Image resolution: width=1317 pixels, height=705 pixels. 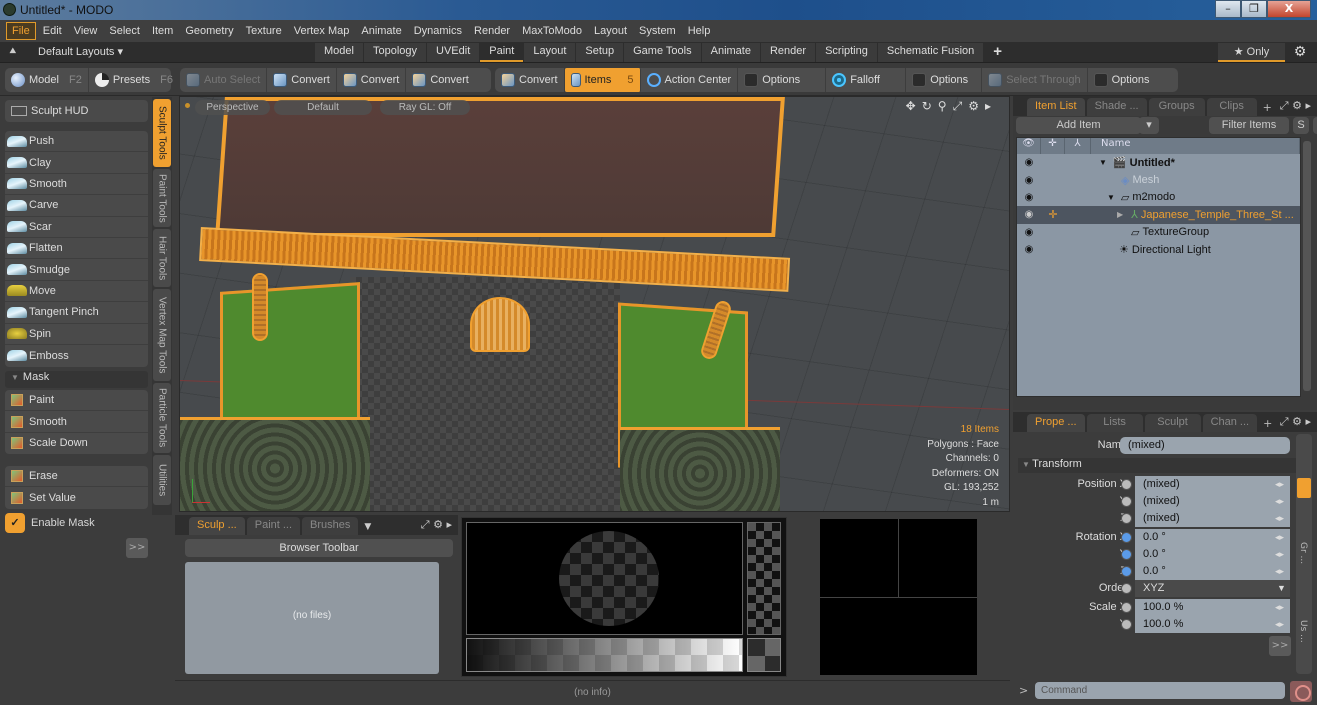 What do you see at coordinates (76, 270) in the screenshot?
I see `tool-smudge: Smudge` at bounding box center [76, 270].